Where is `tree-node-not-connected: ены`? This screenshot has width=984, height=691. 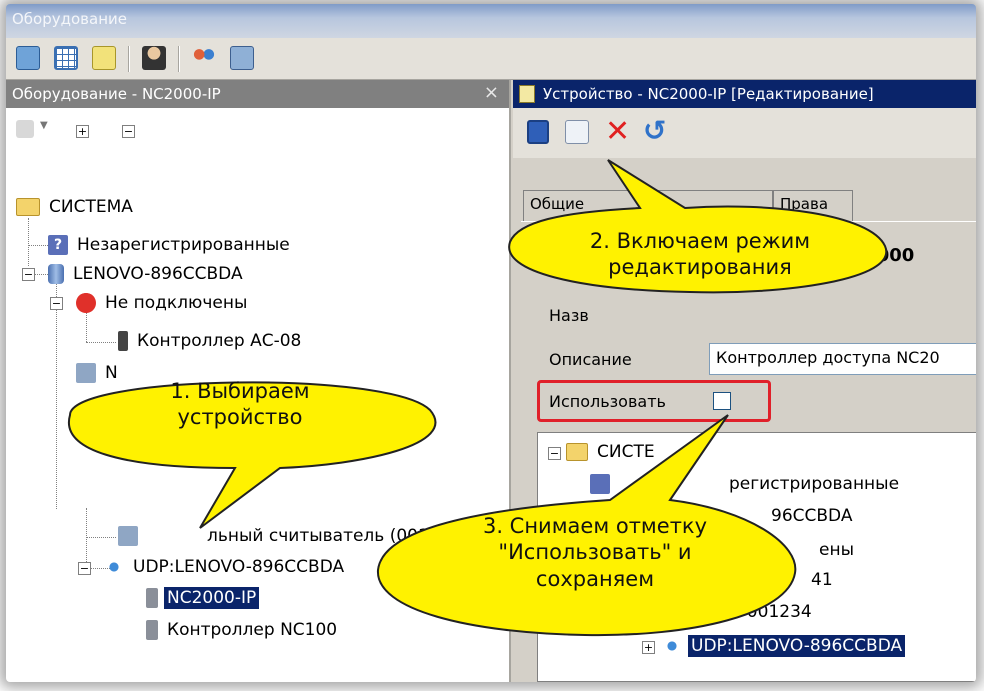 tree-node-not-connected: ены is located at coordinates (836, 550).